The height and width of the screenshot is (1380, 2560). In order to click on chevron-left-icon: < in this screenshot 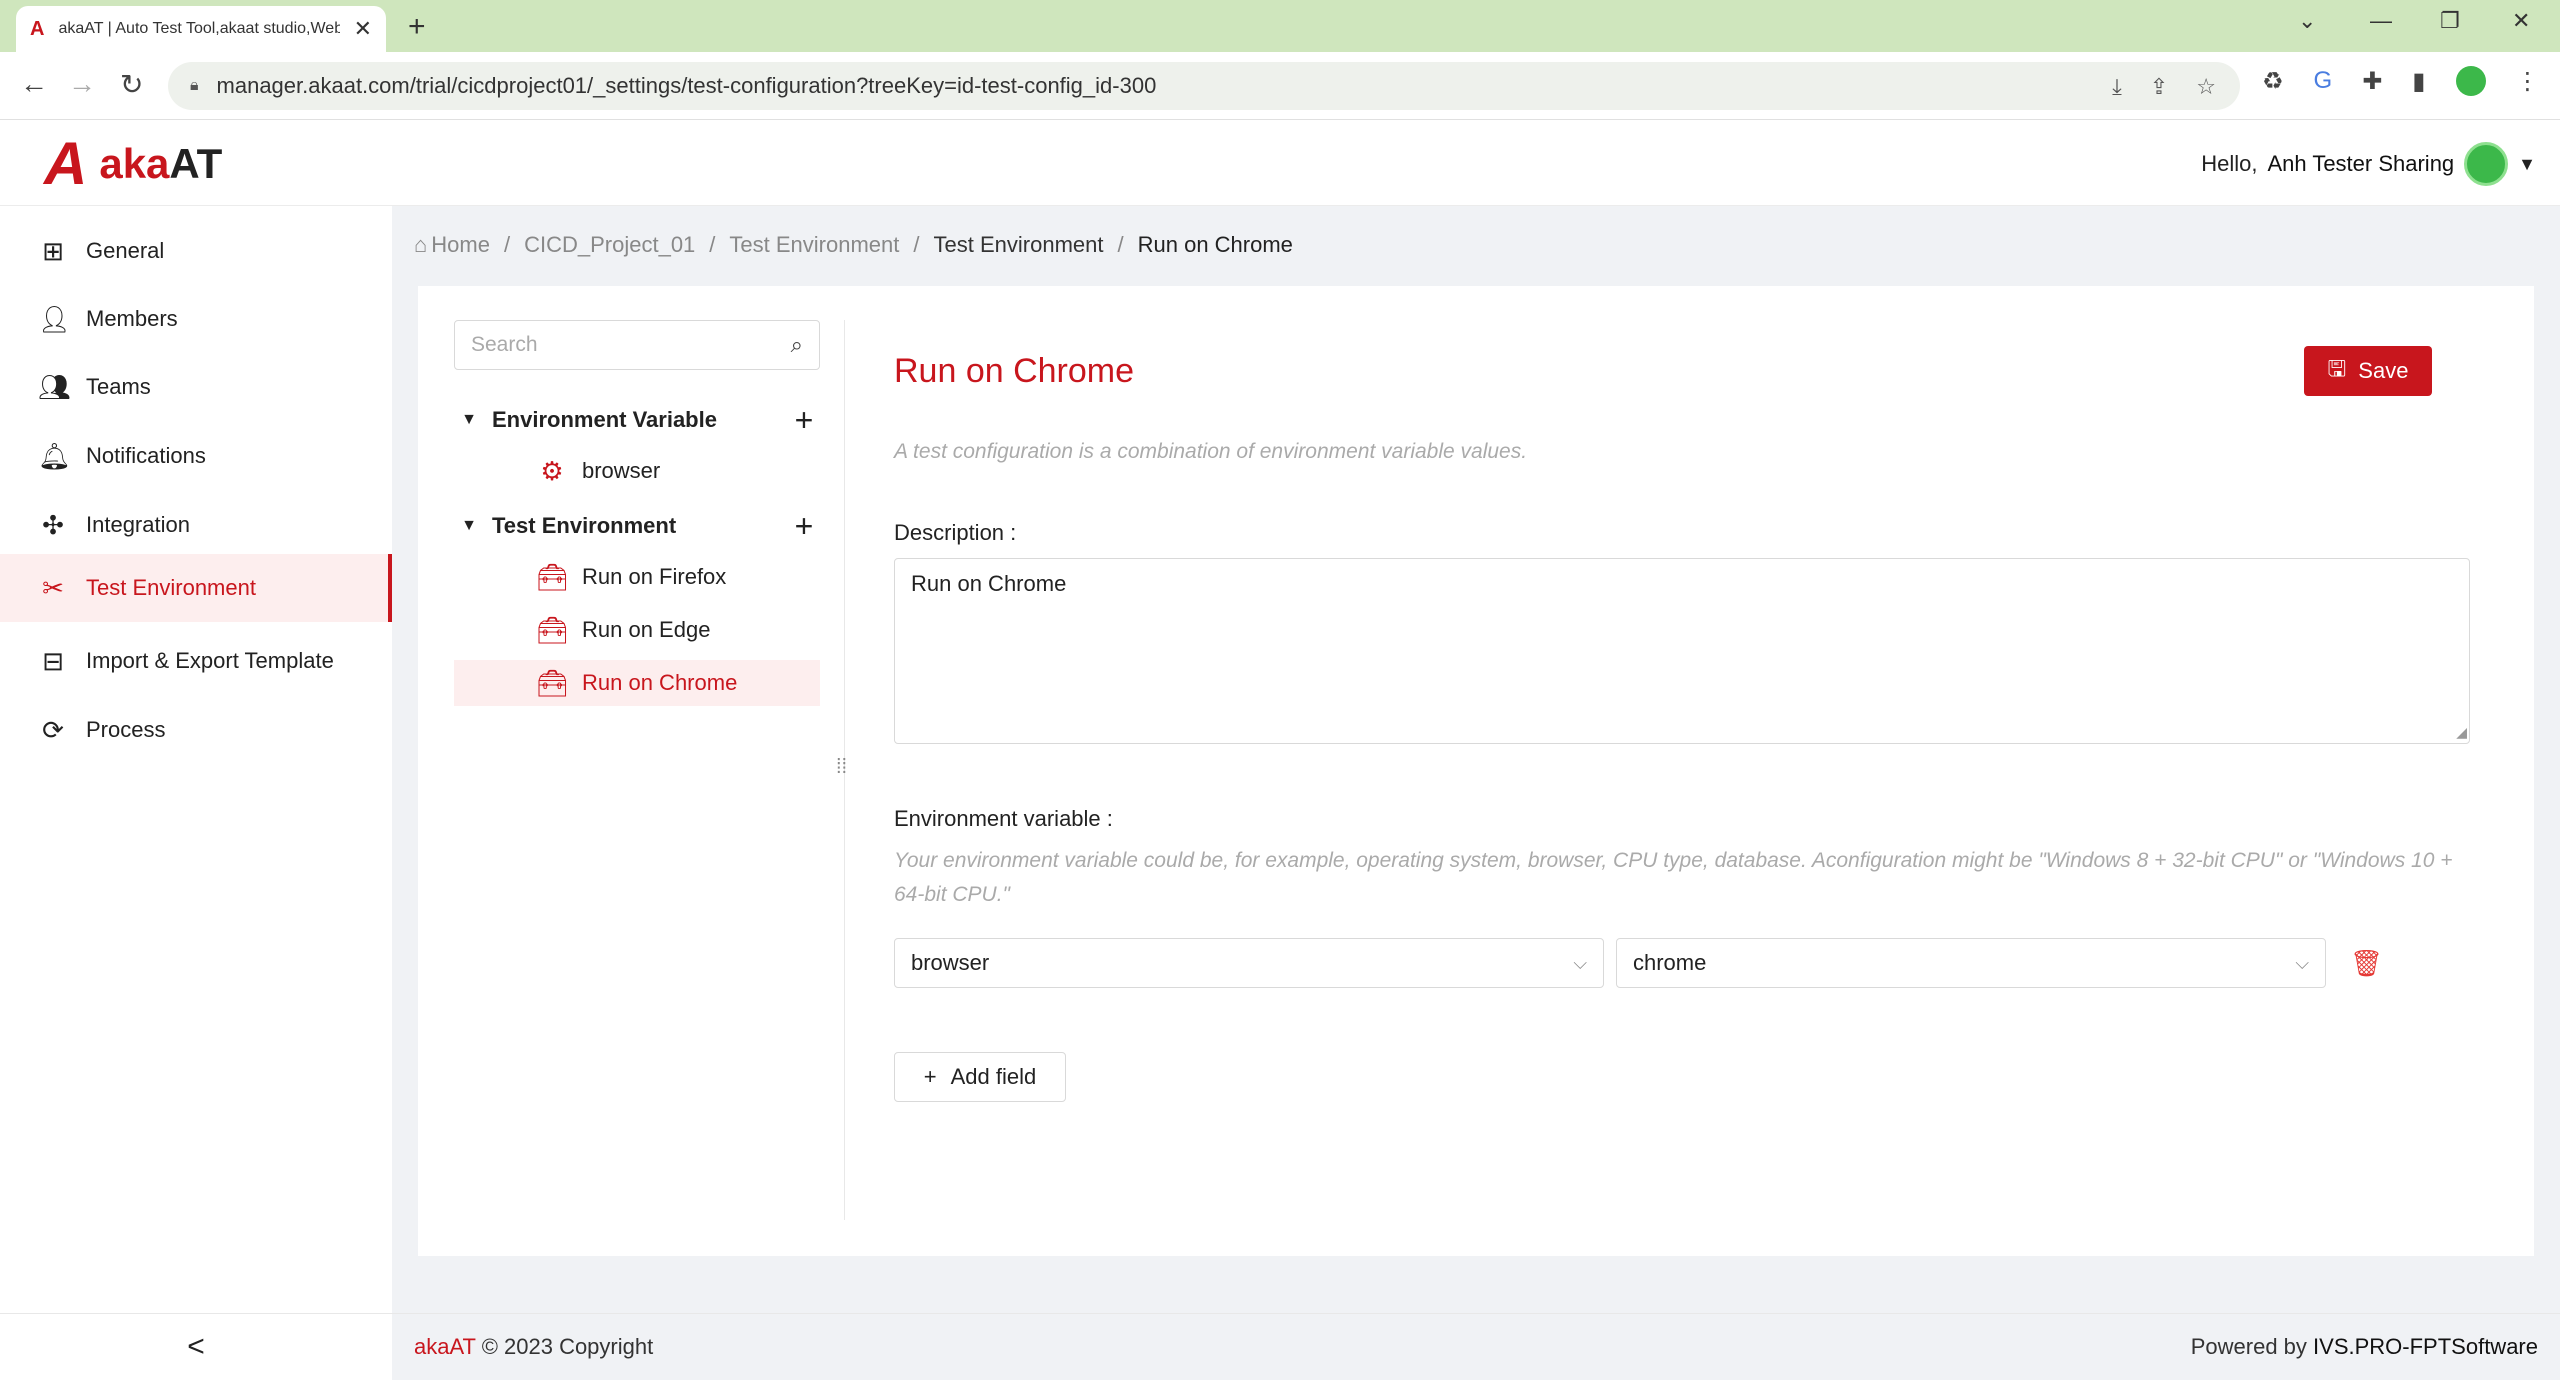, I will do `click(196, 1346)`.